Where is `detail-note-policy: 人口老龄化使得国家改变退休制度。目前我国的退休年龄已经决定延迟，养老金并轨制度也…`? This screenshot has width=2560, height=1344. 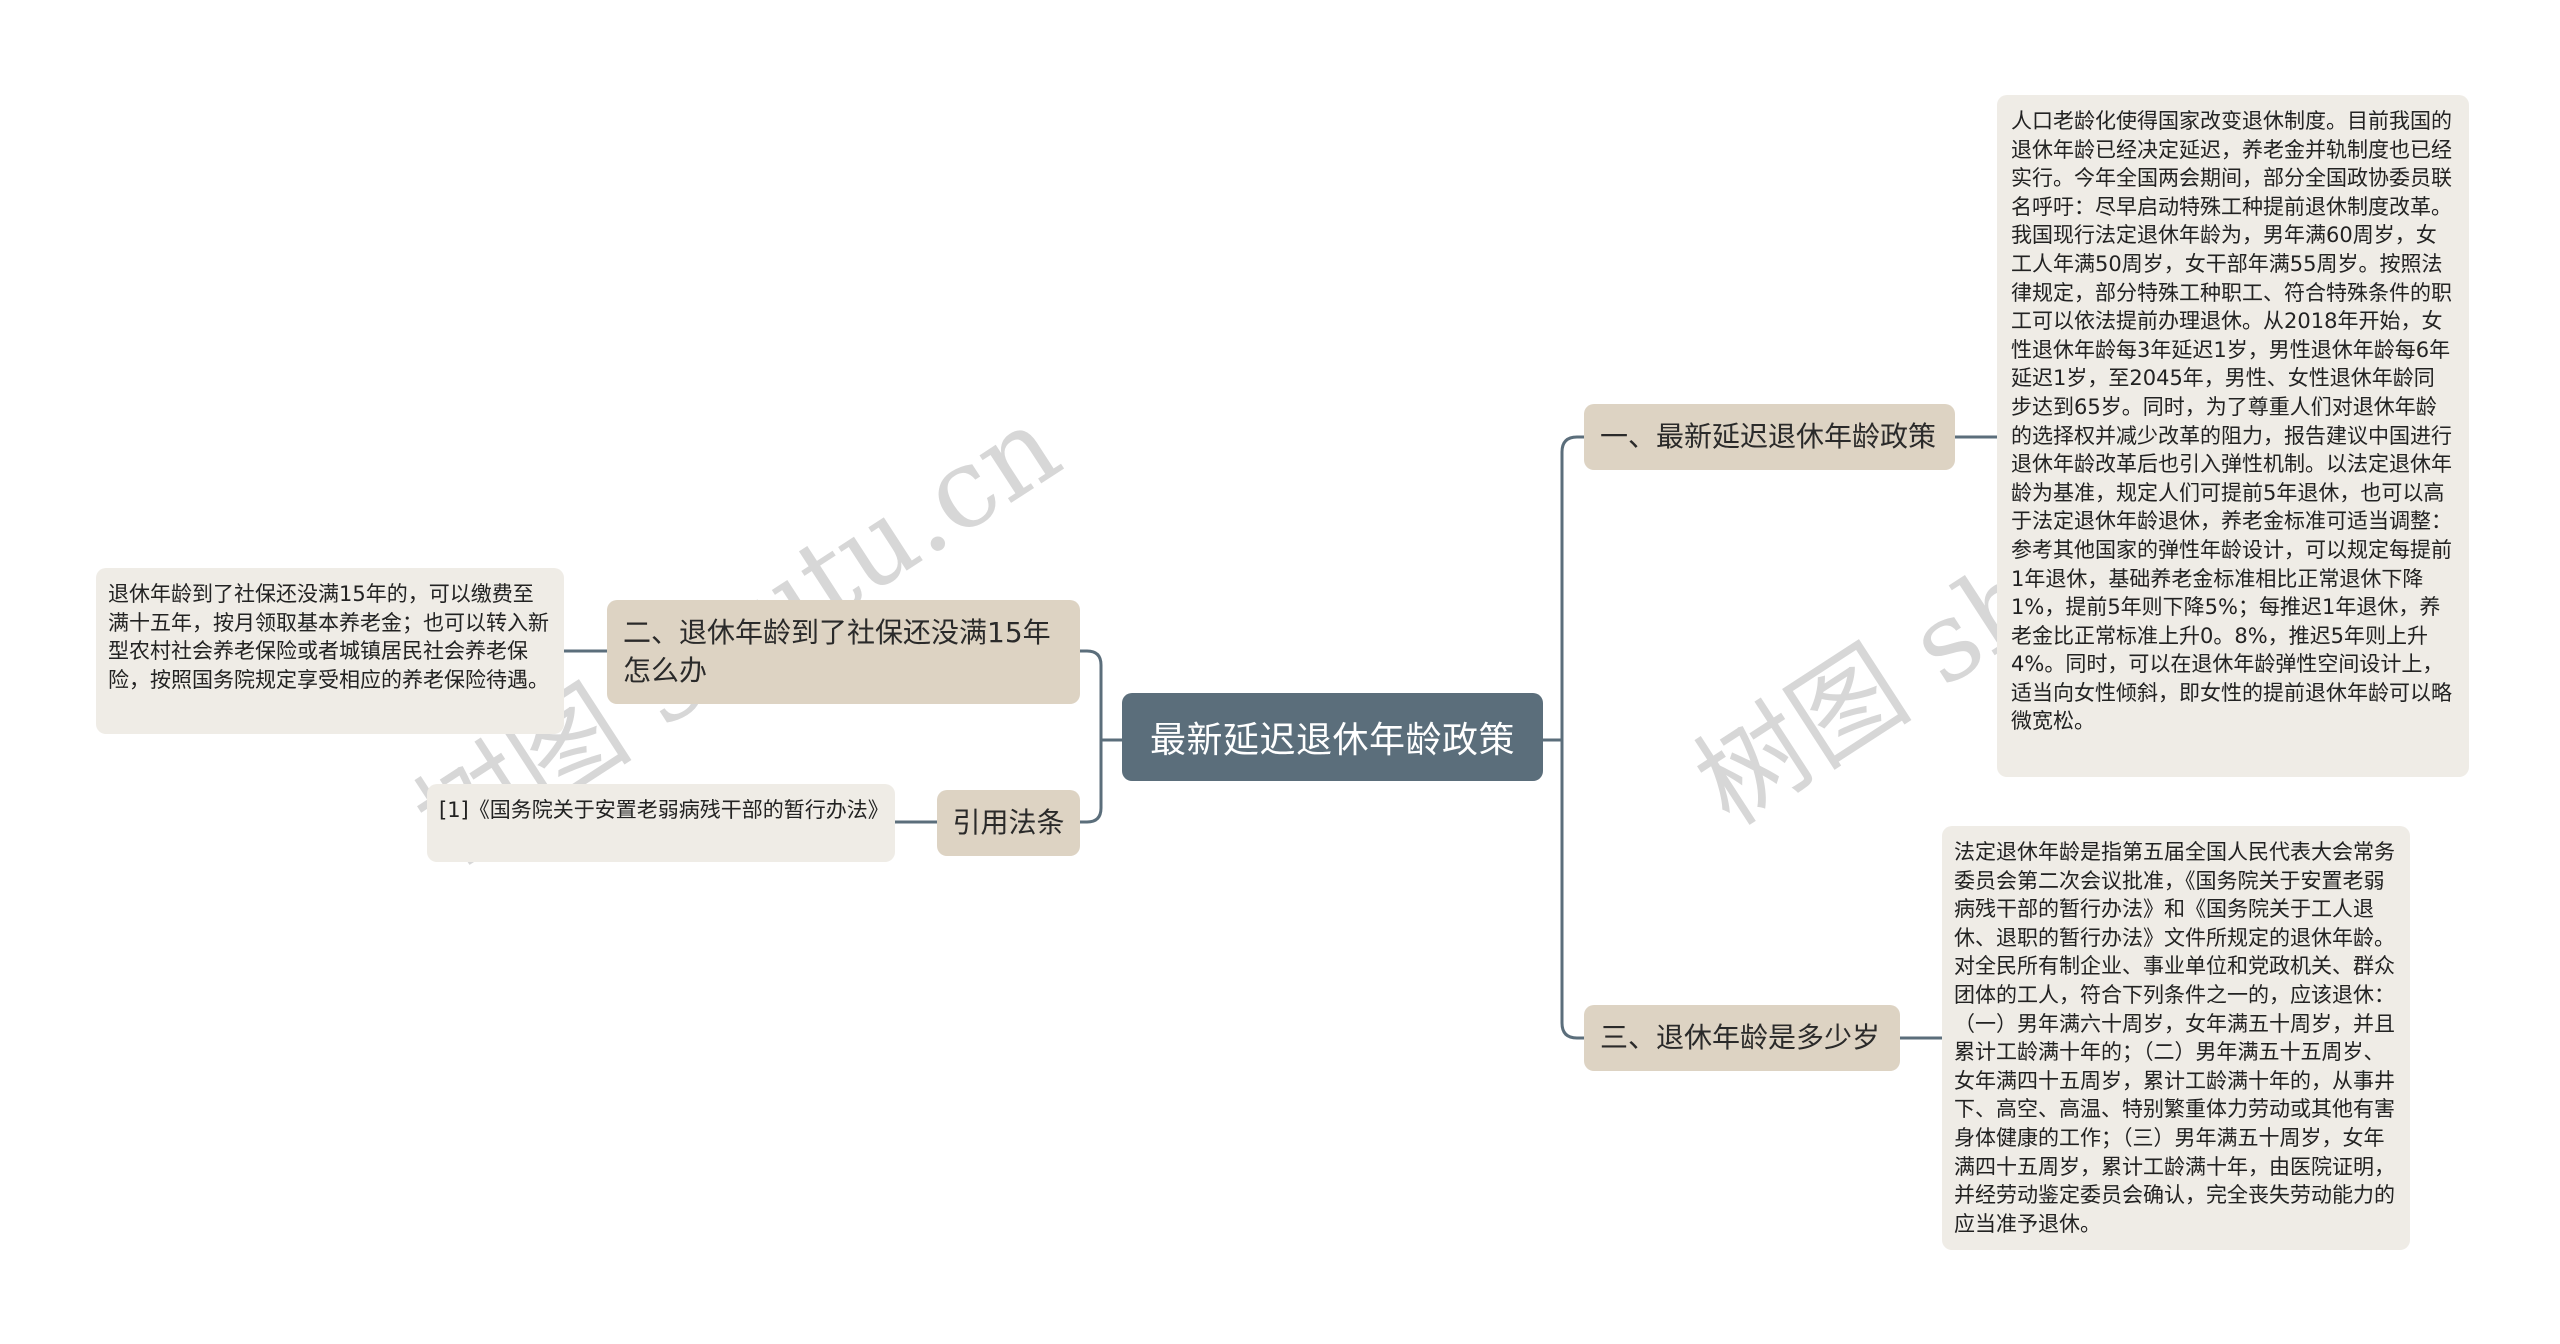 detail-note-policy: 人口老龄化使得国家改变退休制度。目前我国的退休年龄已经决定延迟，养老金并轨制度也… is located at coordinates (2233, 436).